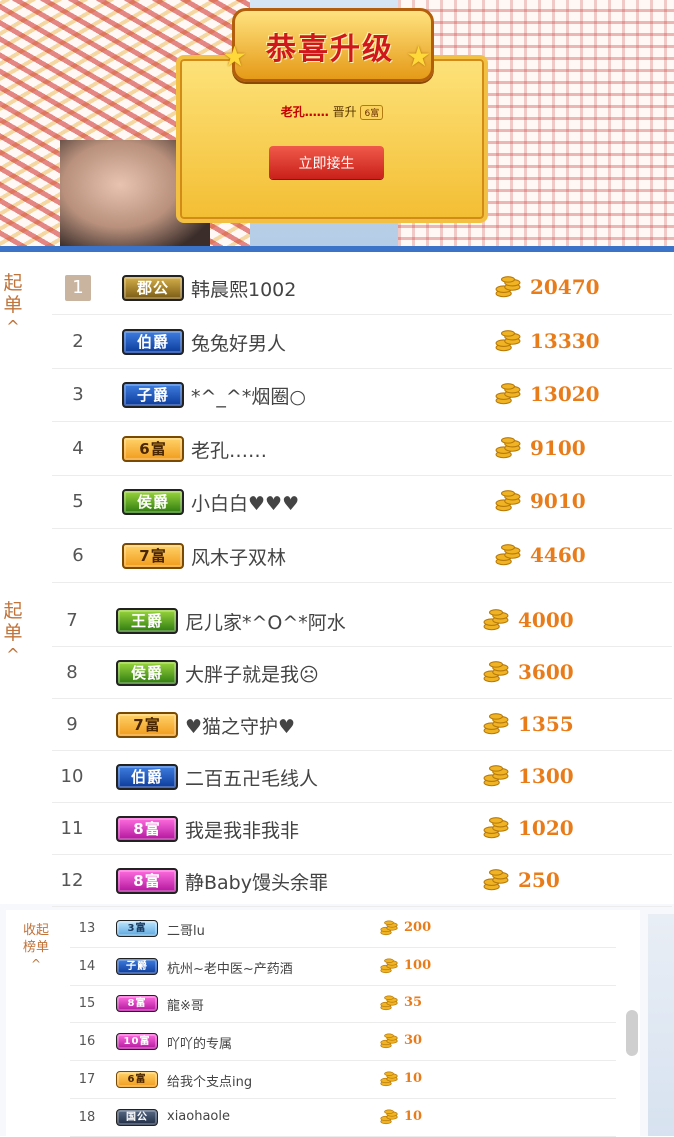 This screenshot has width=674, height=1137. What do you see at coordinates (78, 501) in the screenshot?
I see `rank-number: 5` at bounding box center [78, 501].